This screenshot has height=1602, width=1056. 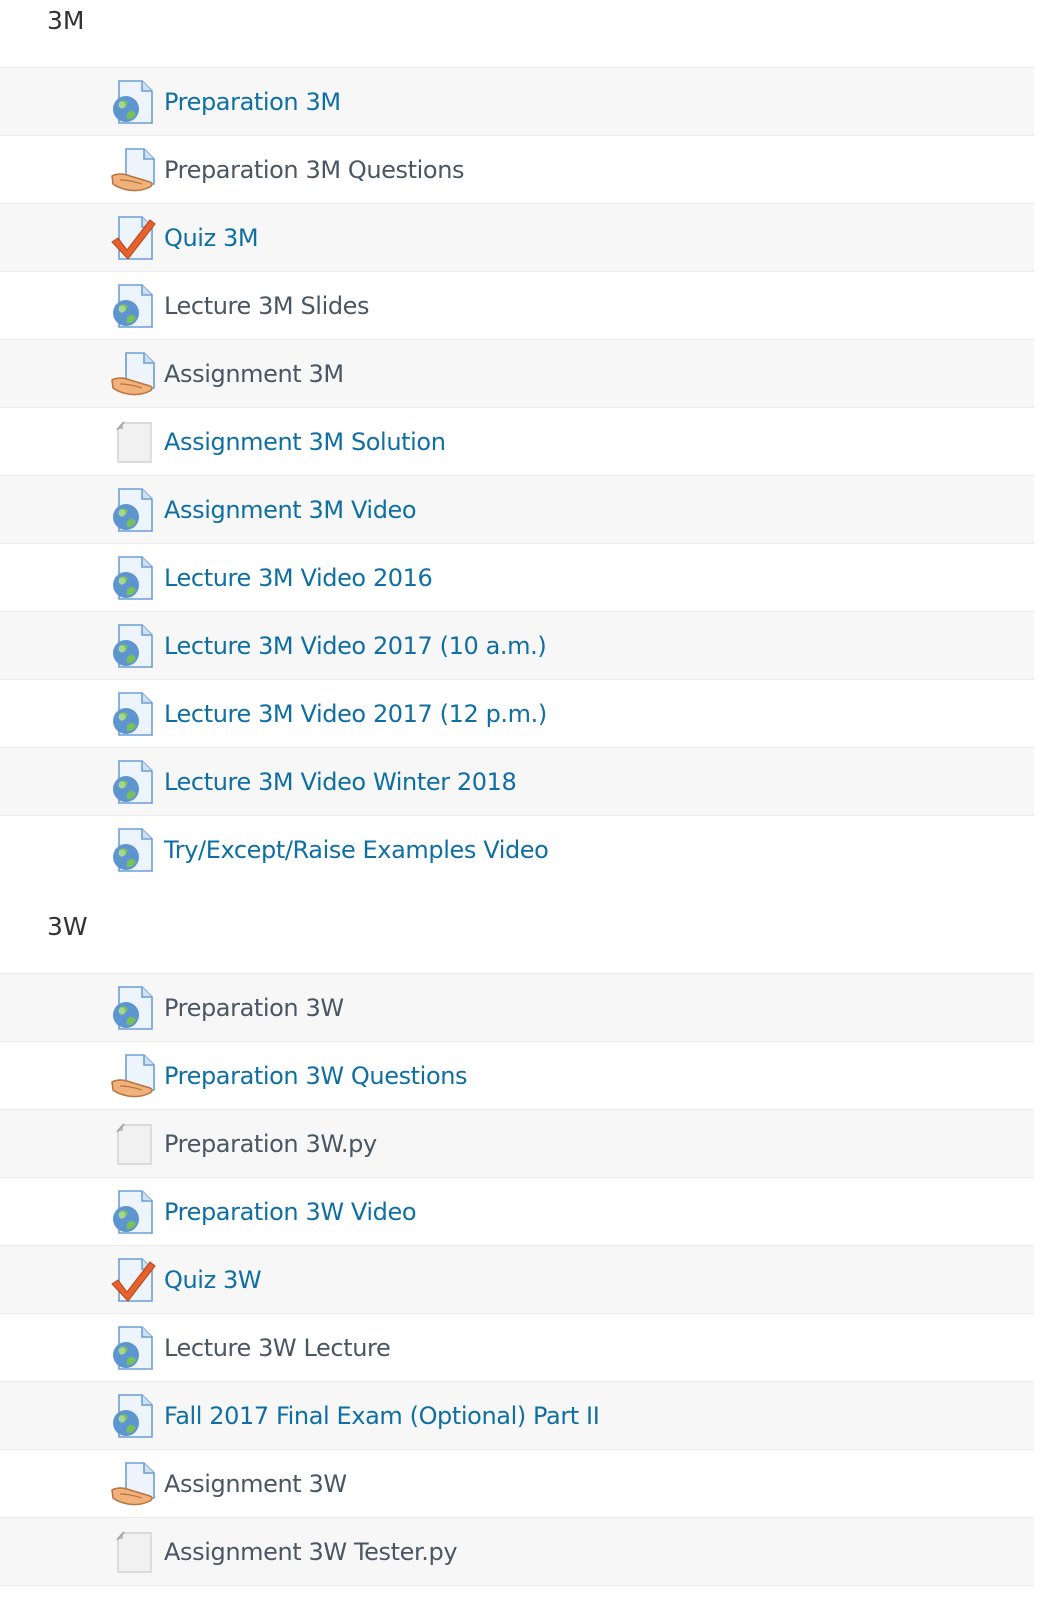 I want to click on activity-row: Preparation 3W, so click(x=517, y=1008).